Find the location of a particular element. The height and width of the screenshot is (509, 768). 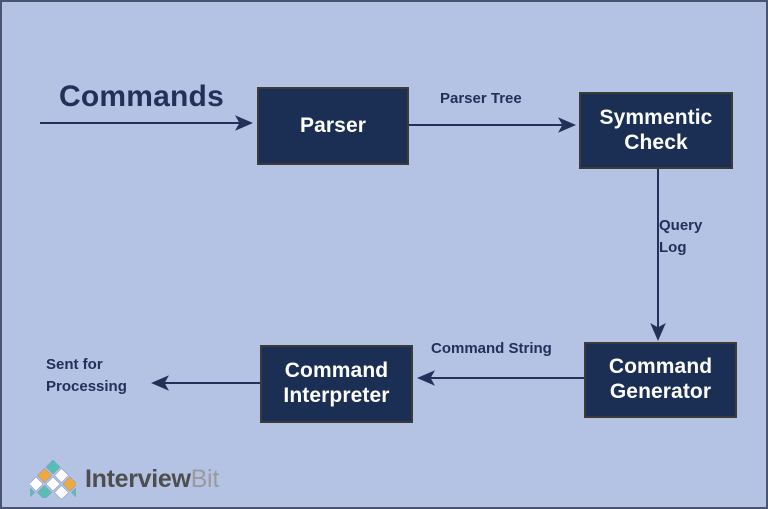

logo-text-bit: Bit is located at coordinates (205, 478).